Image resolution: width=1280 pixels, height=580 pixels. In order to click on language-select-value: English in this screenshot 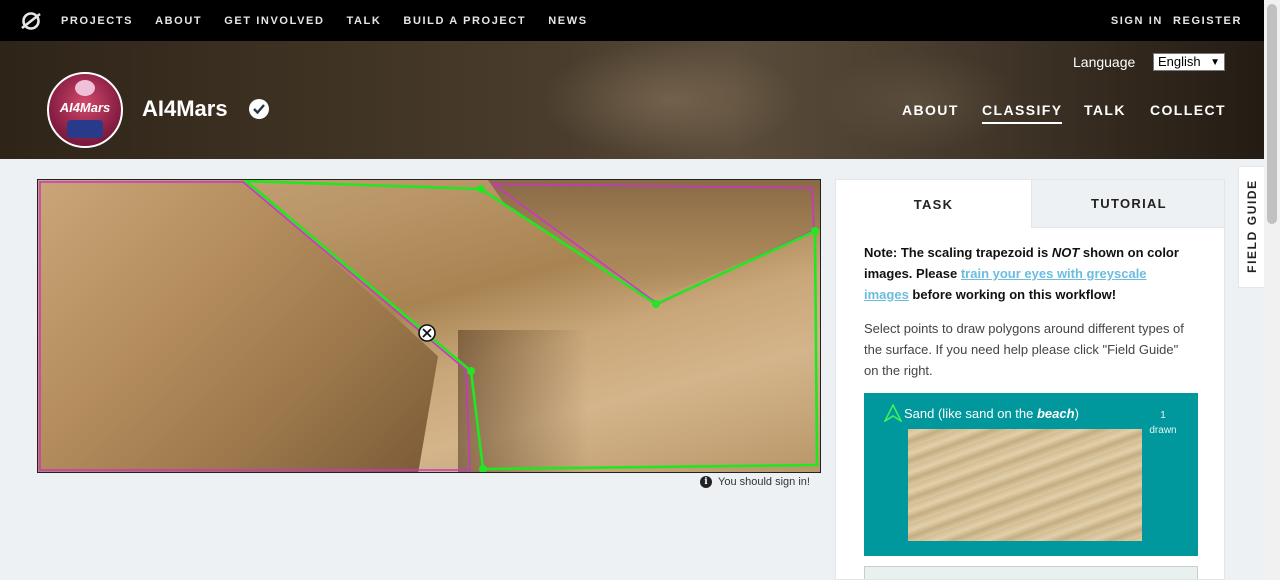, I will do `click(1179, 61)`.